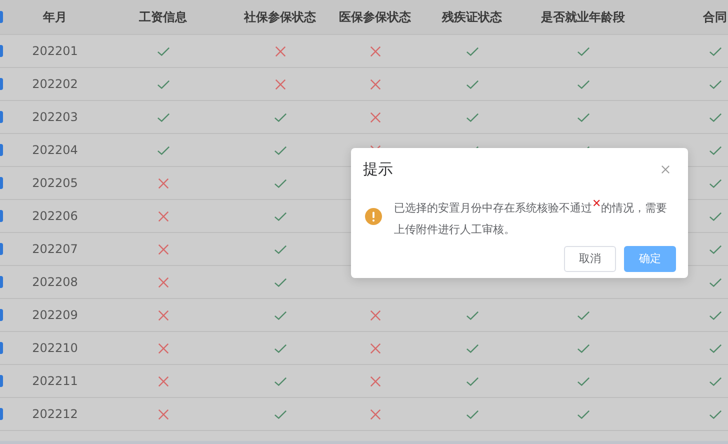 This screenshot has width=728, height=444. What do you see at coordinates (55, 381) in the screenshot?
I see `table-cell: 202211` at bounding box center [55, 381].